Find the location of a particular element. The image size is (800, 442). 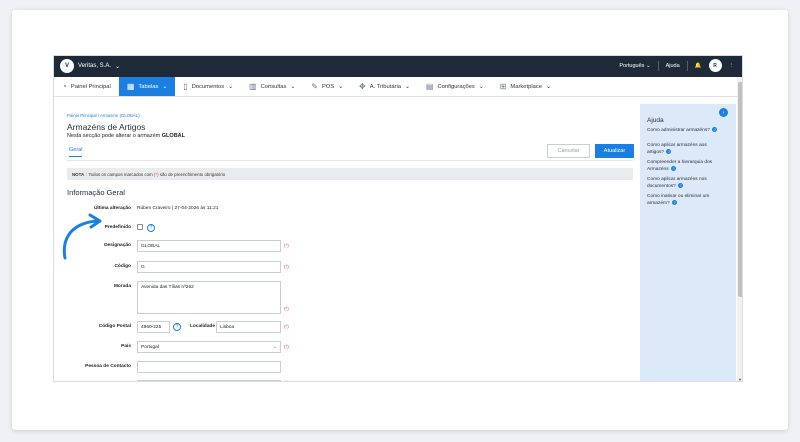

nav-item-configuracoes: ▤ Configurações ⌄ is located at coordinates (455, 86).